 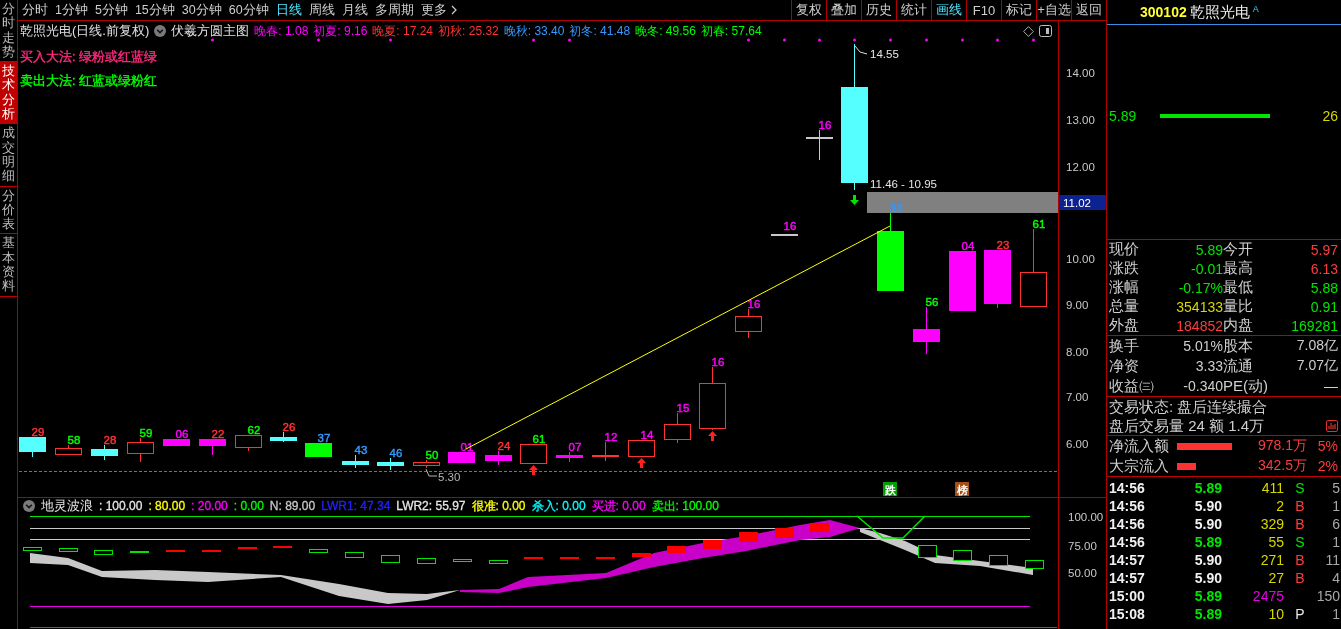 I want to click on stat-value: 5.89, so click(x=1208, y=249).